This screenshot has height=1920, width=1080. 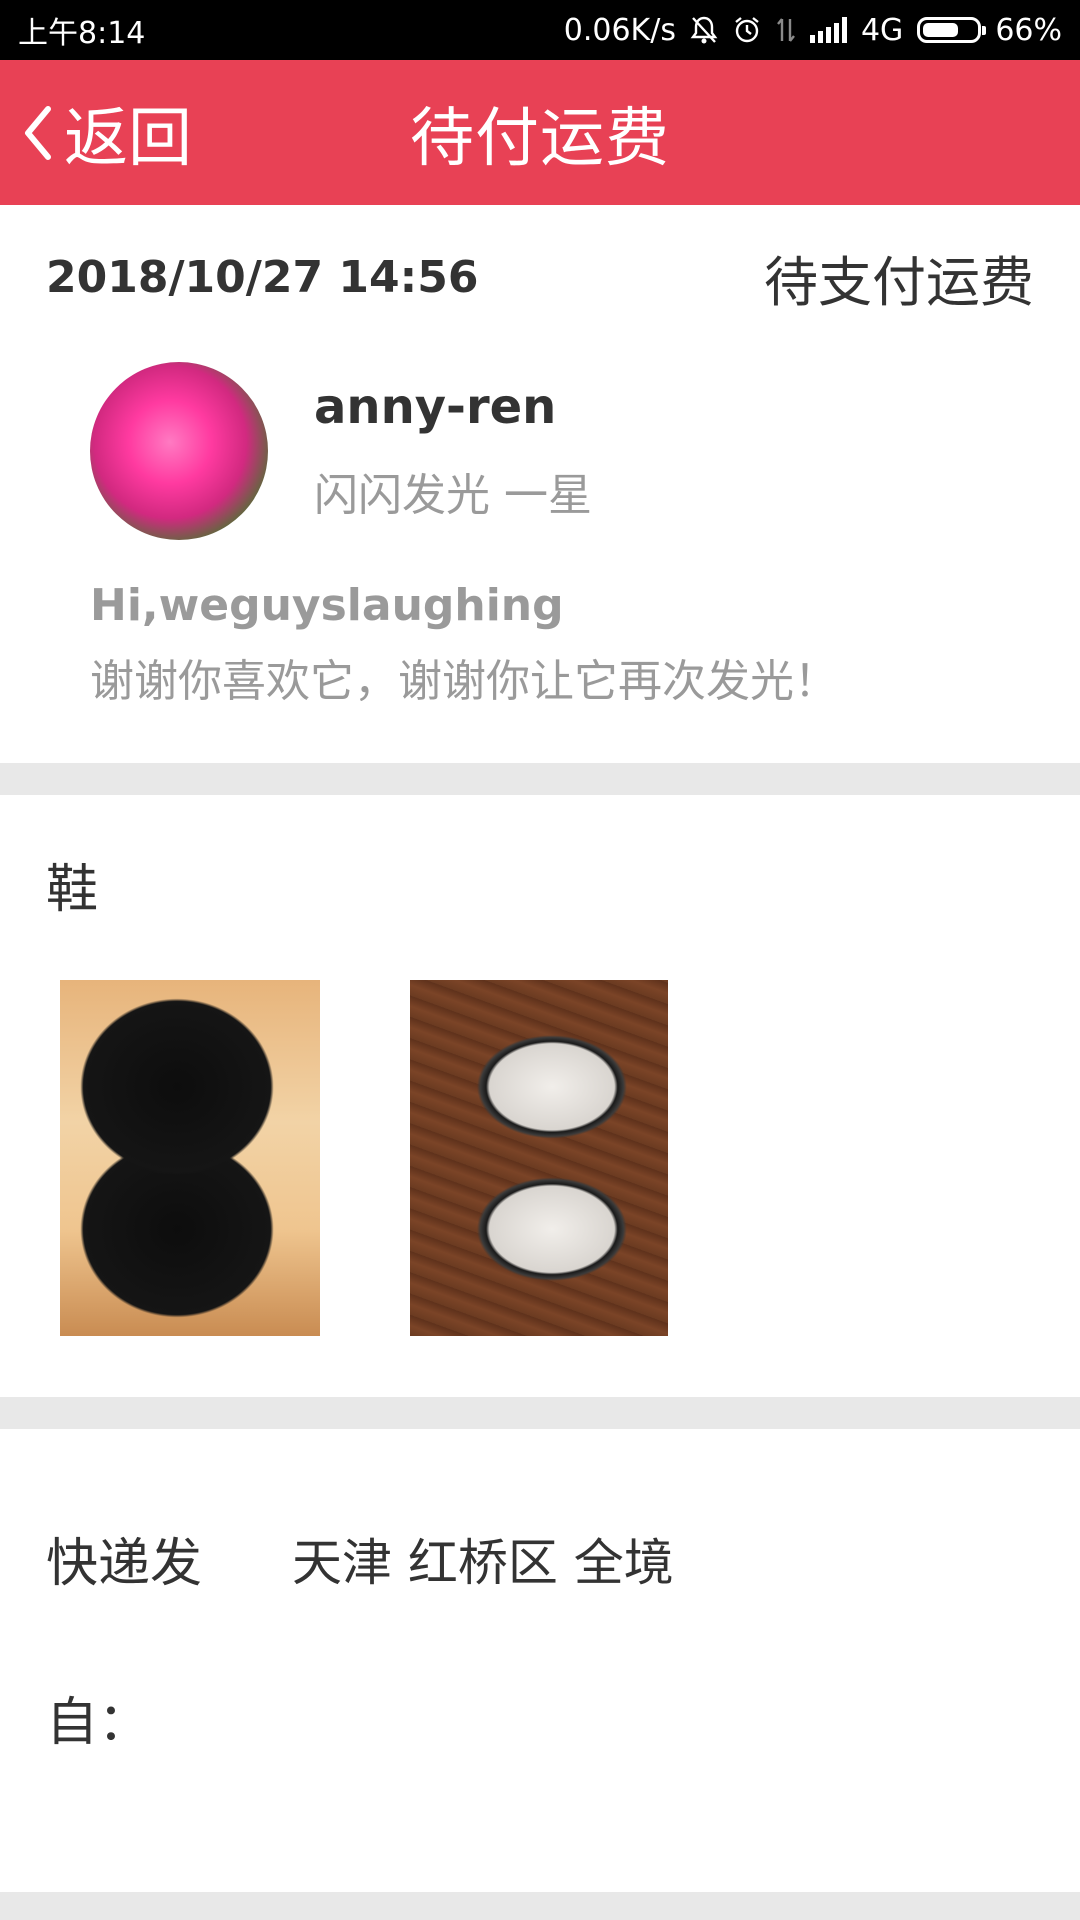 I want to click on order-status: 待支付运费, so click(x=899, y=282).